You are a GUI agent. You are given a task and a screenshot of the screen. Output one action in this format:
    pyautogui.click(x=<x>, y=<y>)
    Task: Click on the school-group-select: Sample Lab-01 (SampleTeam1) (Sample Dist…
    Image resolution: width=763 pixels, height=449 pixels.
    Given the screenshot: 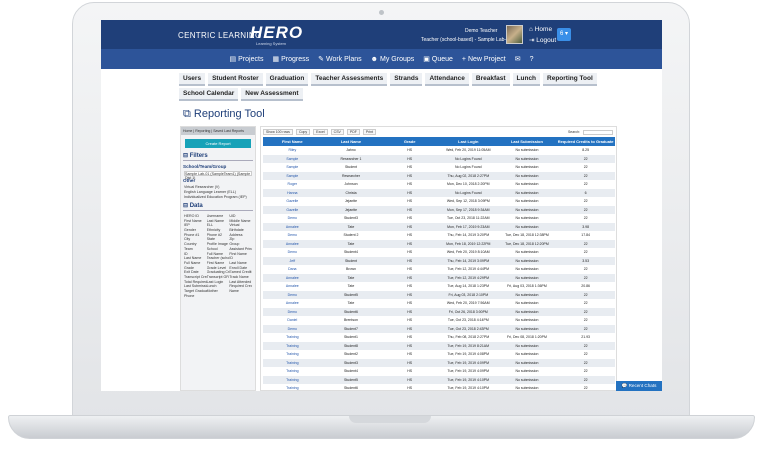 What is the action you would take?
    pyautogui.click(x=218, y=175)
    